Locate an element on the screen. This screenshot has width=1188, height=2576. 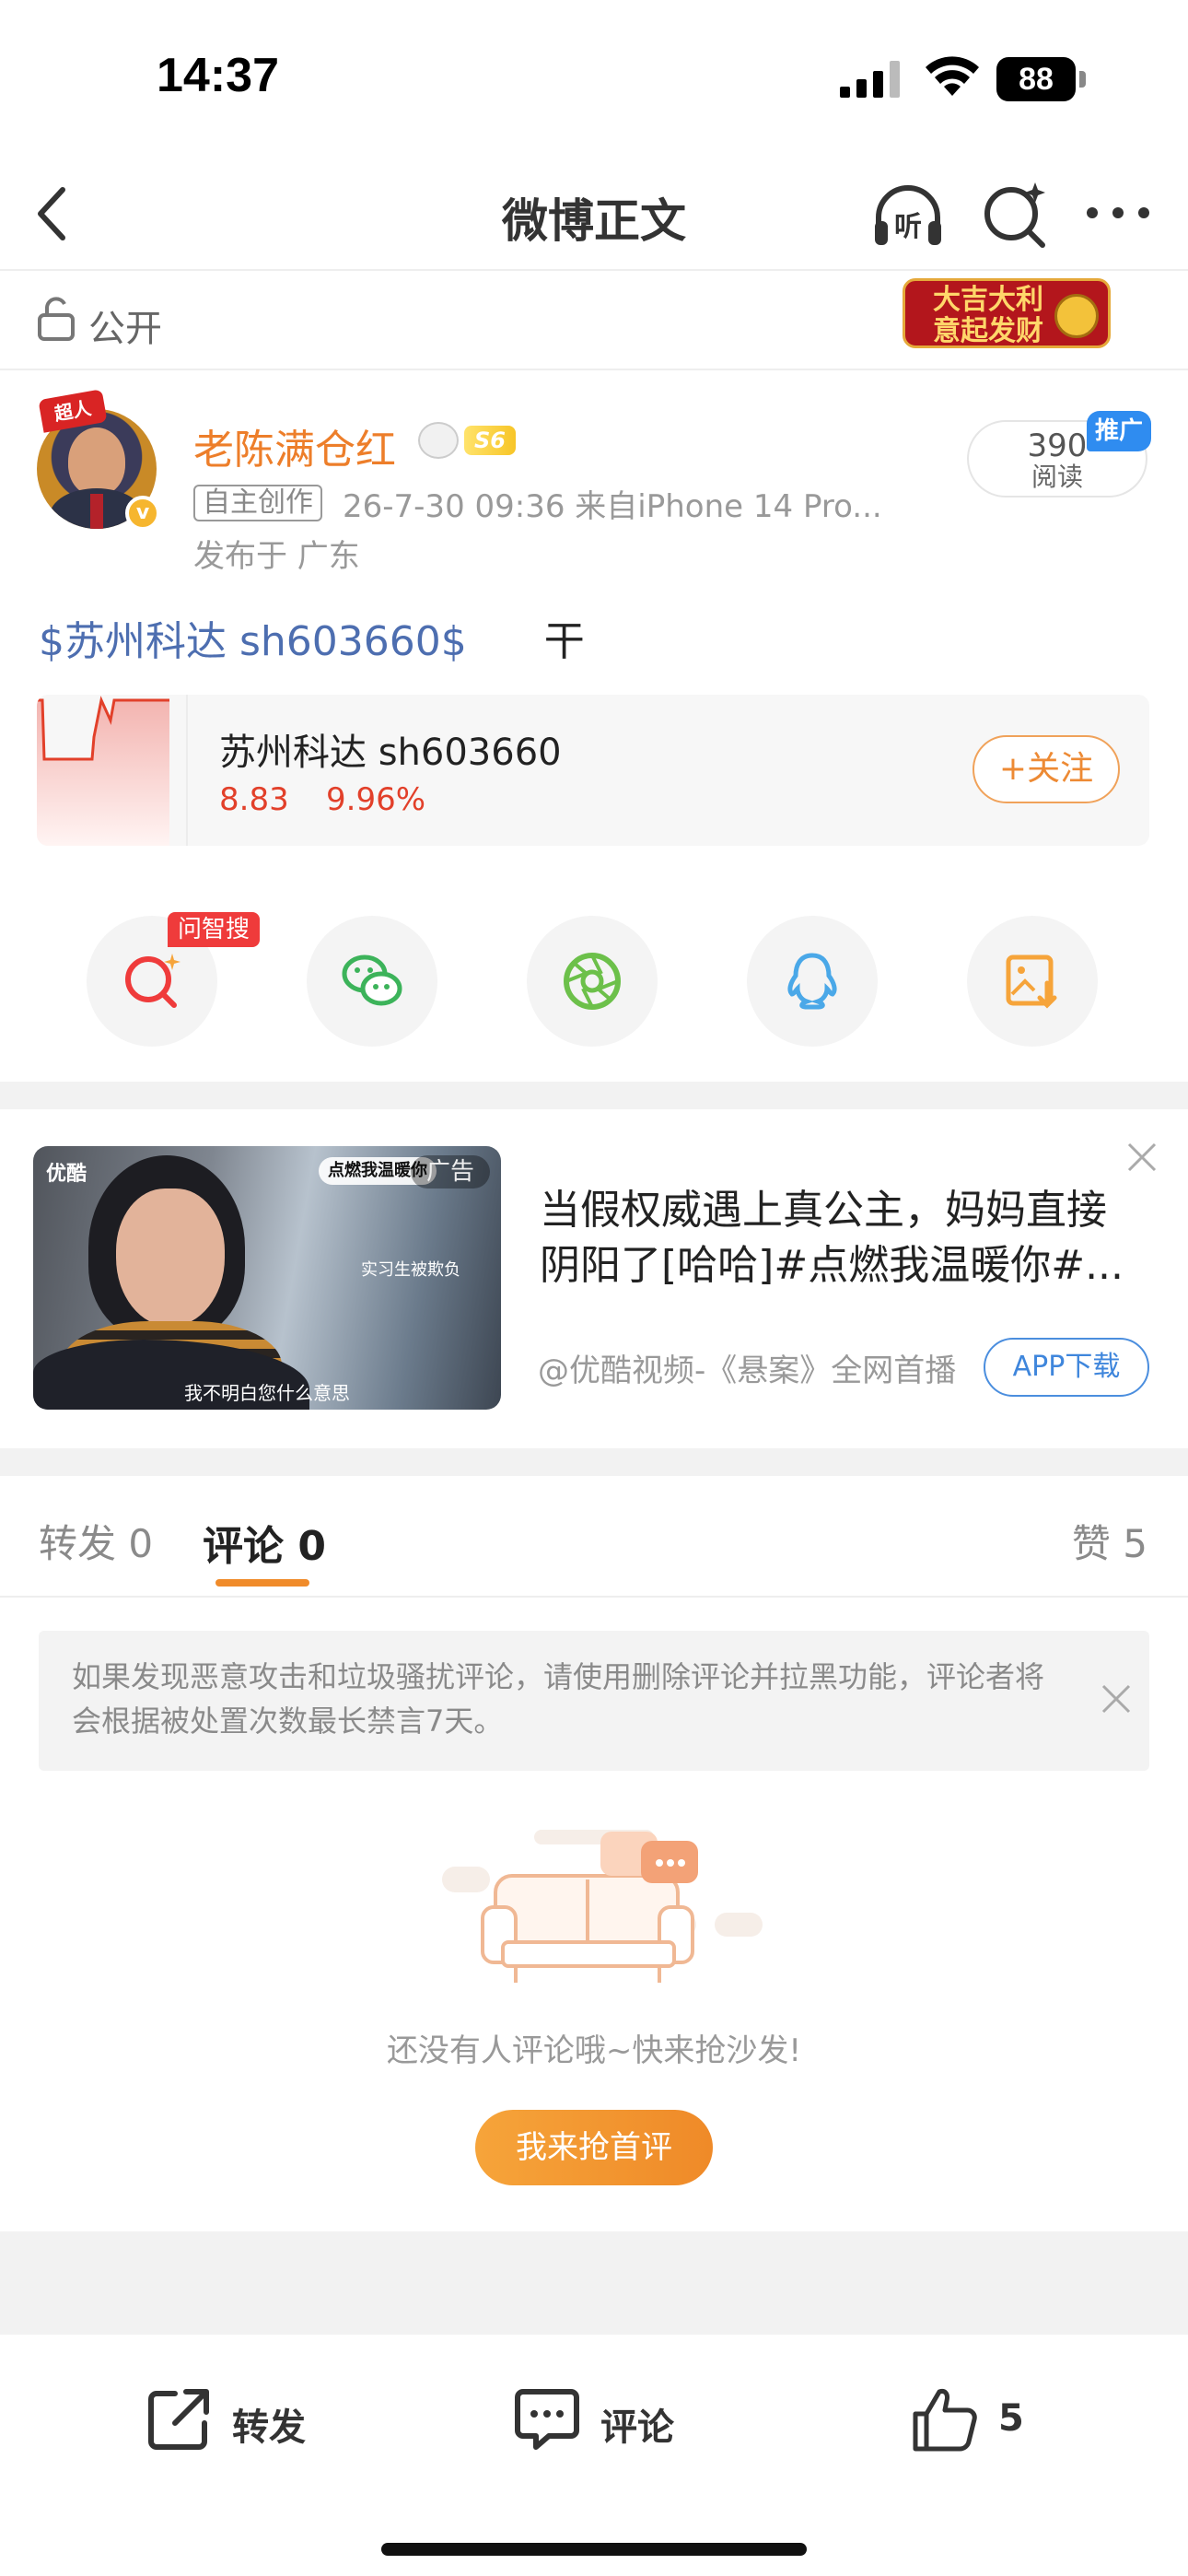
repost-icon is located at coordinates (178, 2419).